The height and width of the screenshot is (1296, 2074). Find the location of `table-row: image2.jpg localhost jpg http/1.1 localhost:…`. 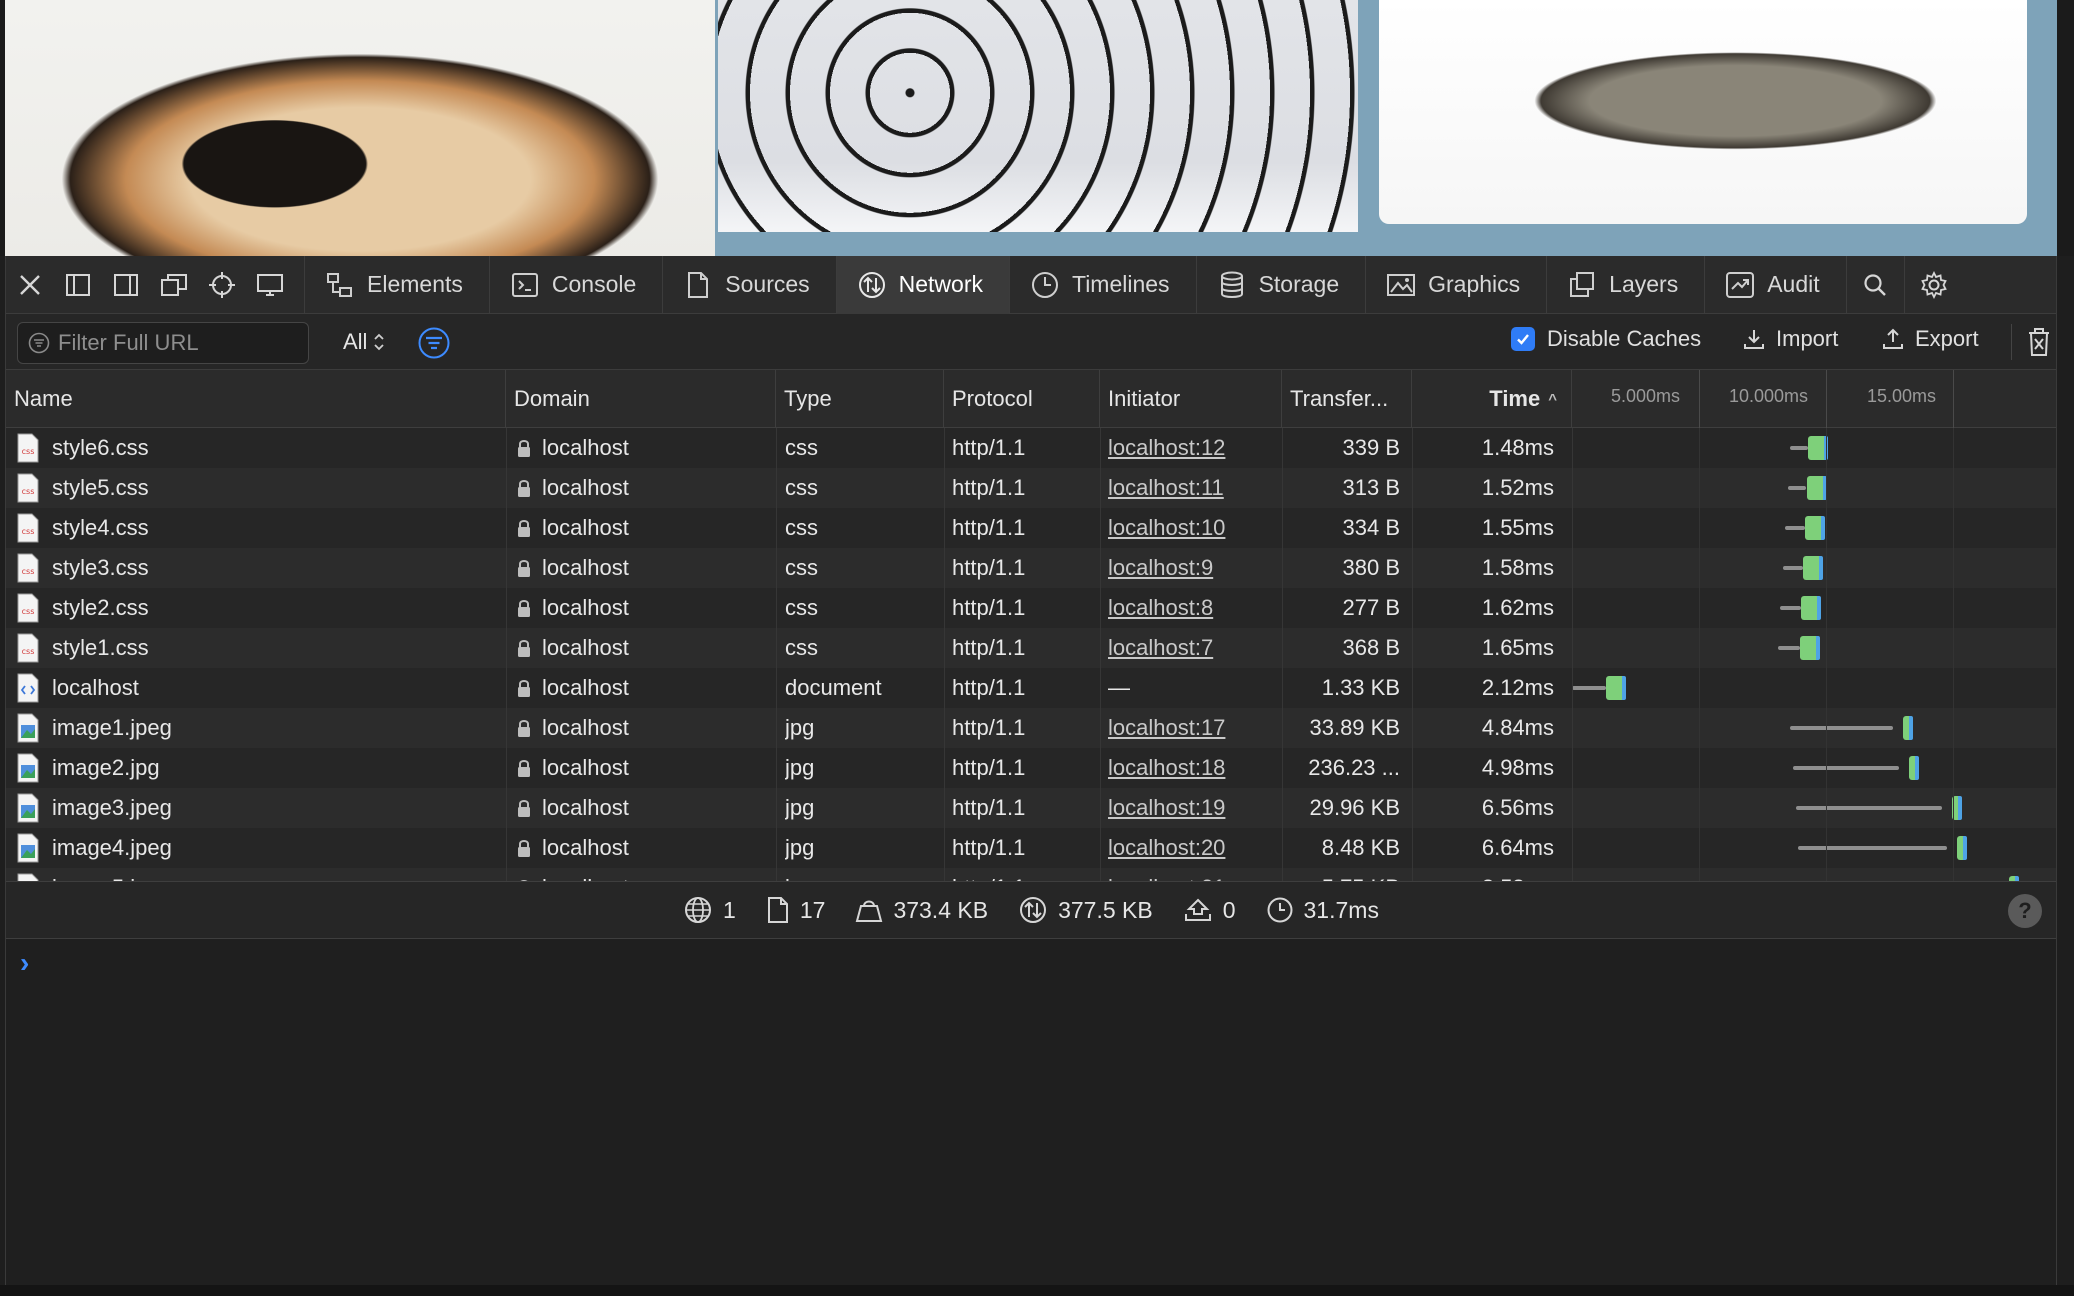

table-row: image2.jpg localhost jpg http/1.1 localhost:… is located at coordinates (1031, 768).